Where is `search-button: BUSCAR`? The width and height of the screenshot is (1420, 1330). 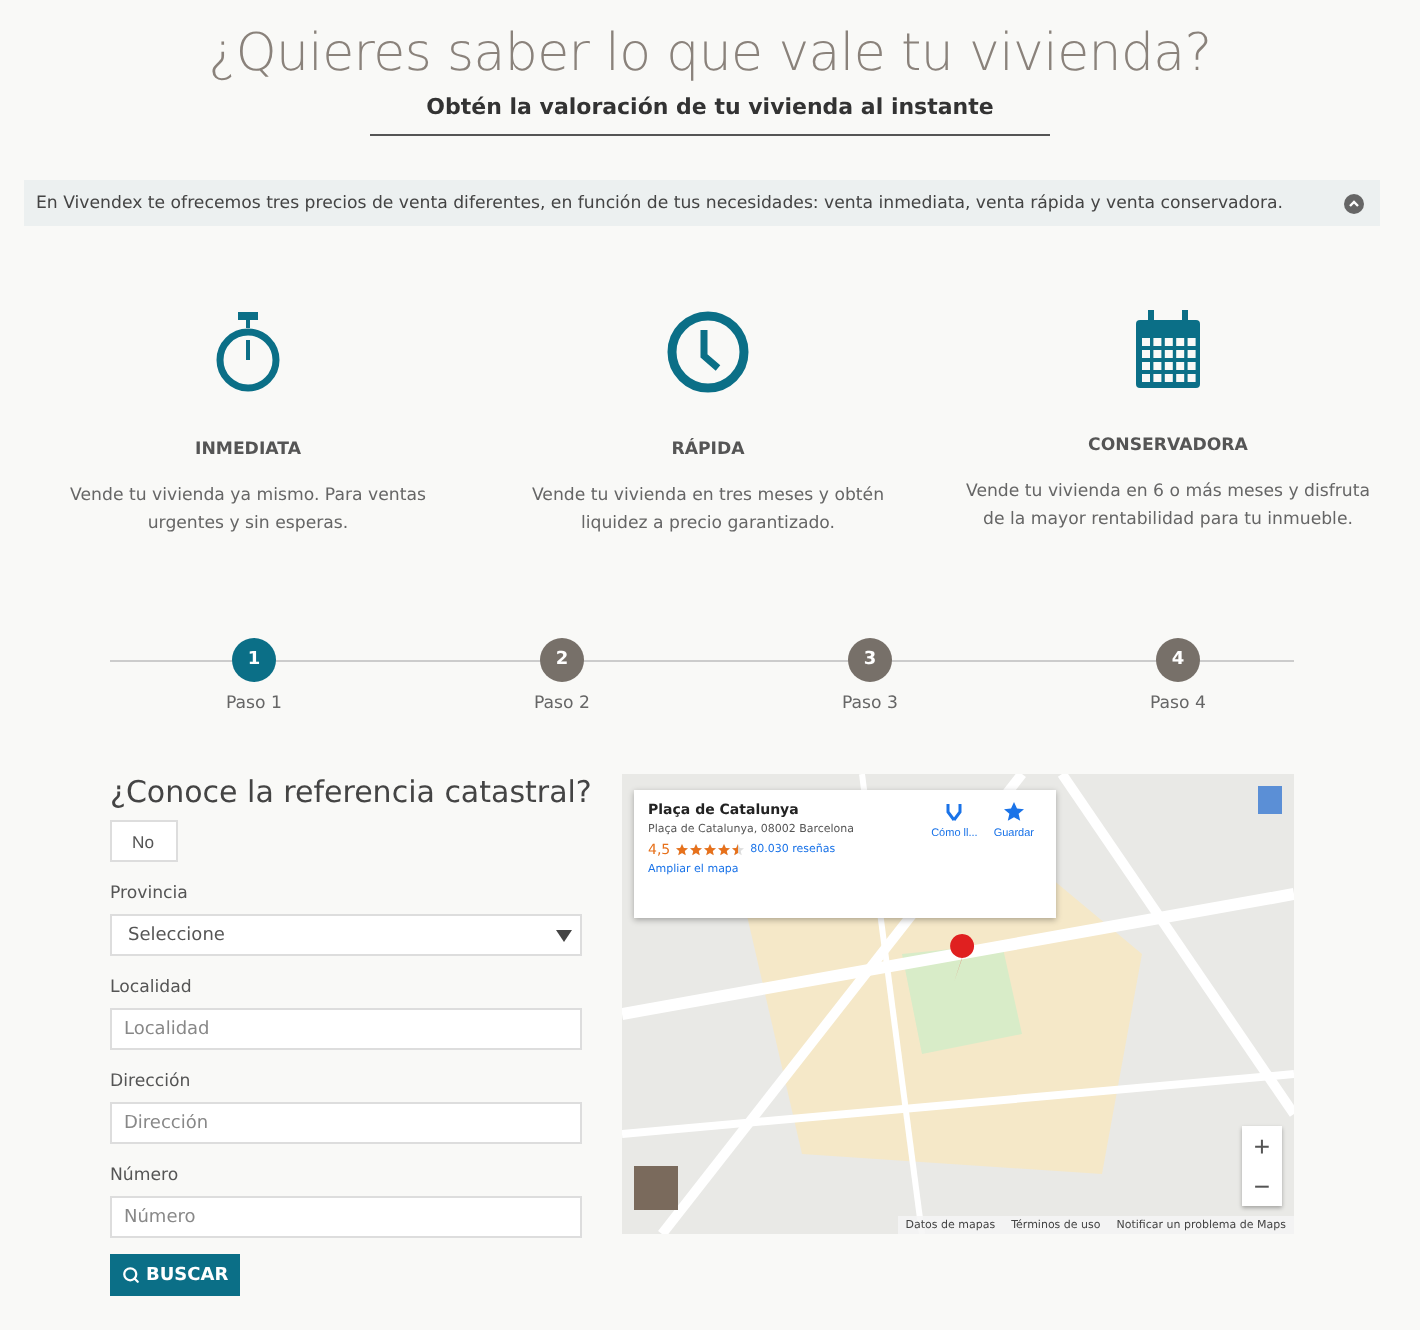
search-button: BUSCAR is located at coordinates (175, 1275).